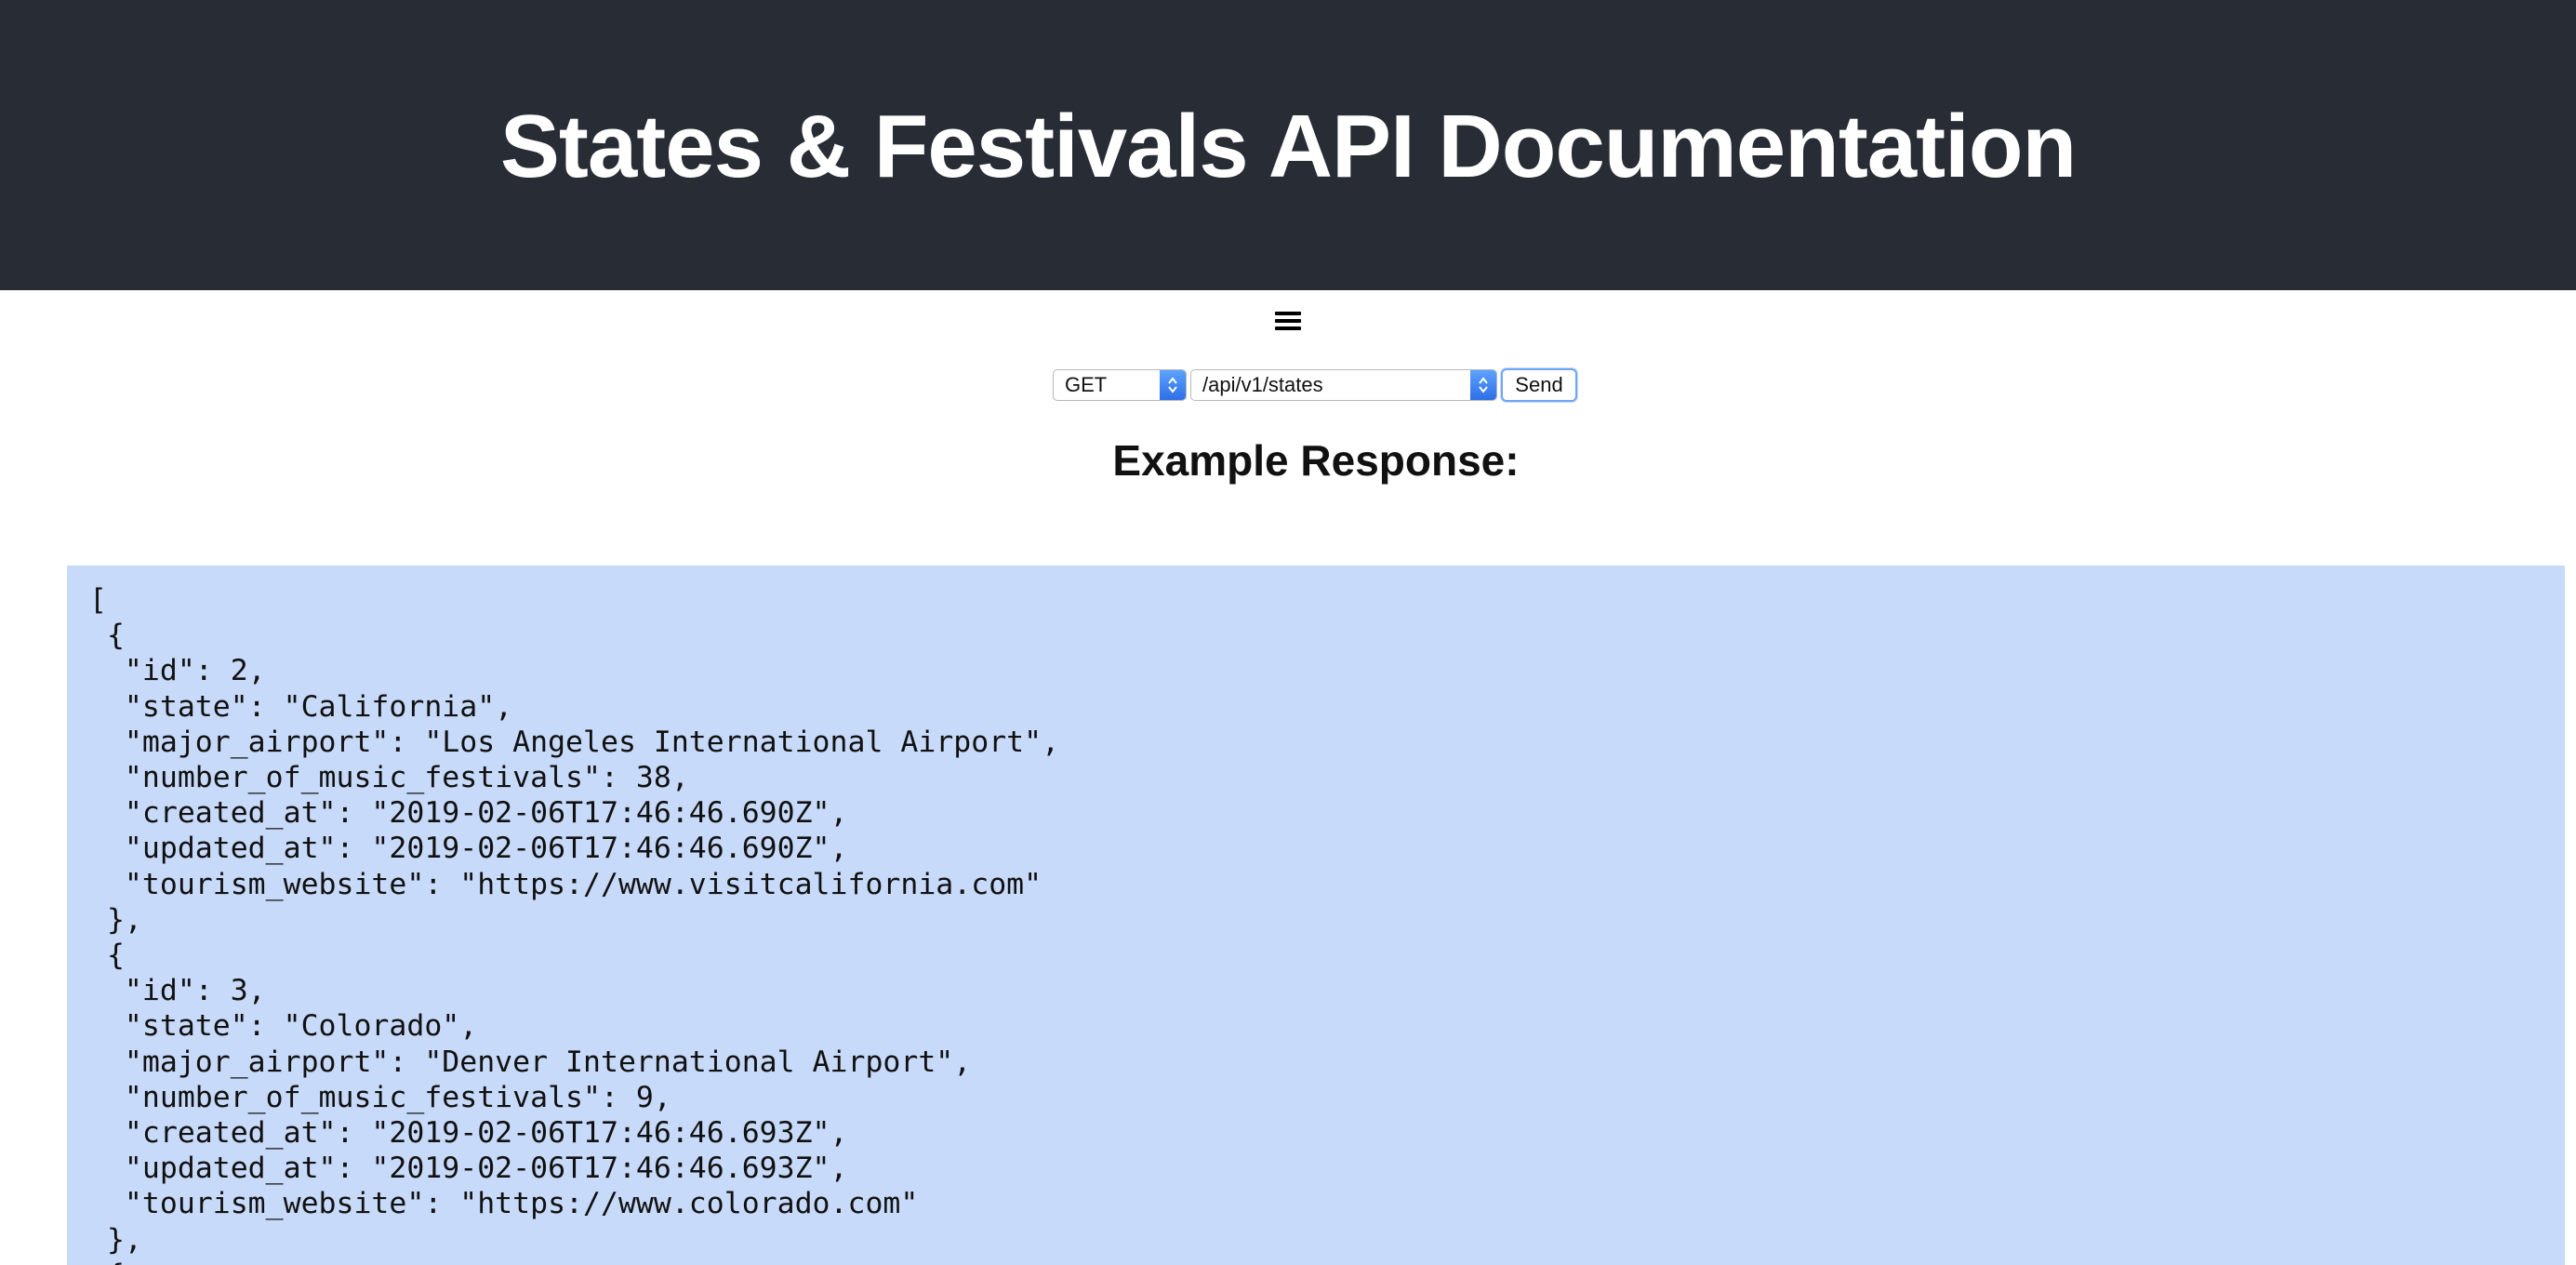 The image size is (2576, 1265). Describe the element at coordinates (1120, 385) in the screenshot. I see `method-select: GET` at that location.